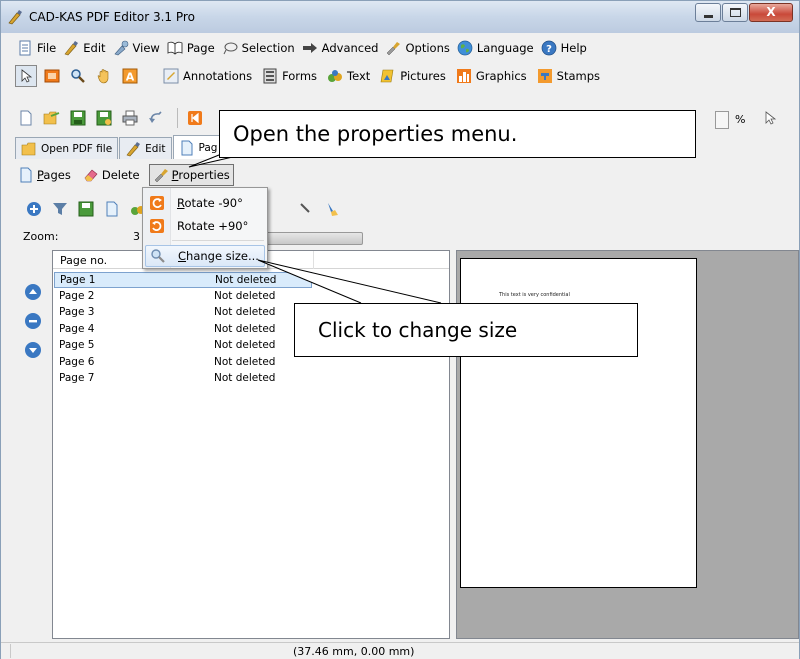 The image size is (800, 659). I want to click on pages-label: Pages, so click(54, 175).